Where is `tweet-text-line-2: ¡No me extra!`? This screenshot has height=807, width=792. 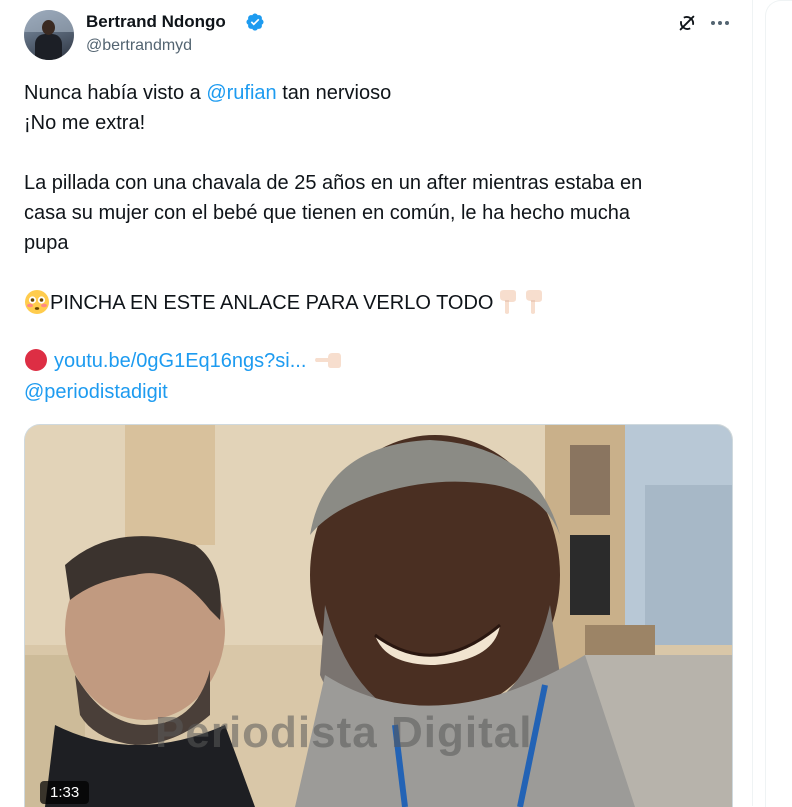 tweet-text-line-2: ¡No me extra! is located at coordinates (85, 123).